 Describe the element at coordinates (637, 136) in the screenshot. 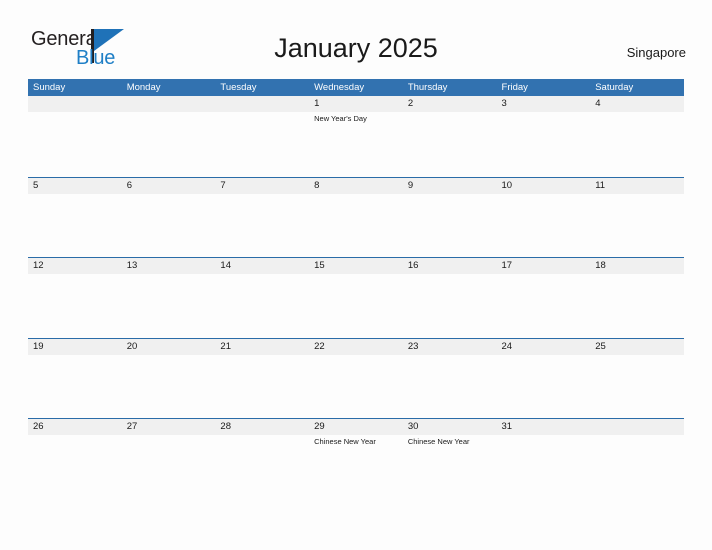

I see `day-cell: 4` at that location.